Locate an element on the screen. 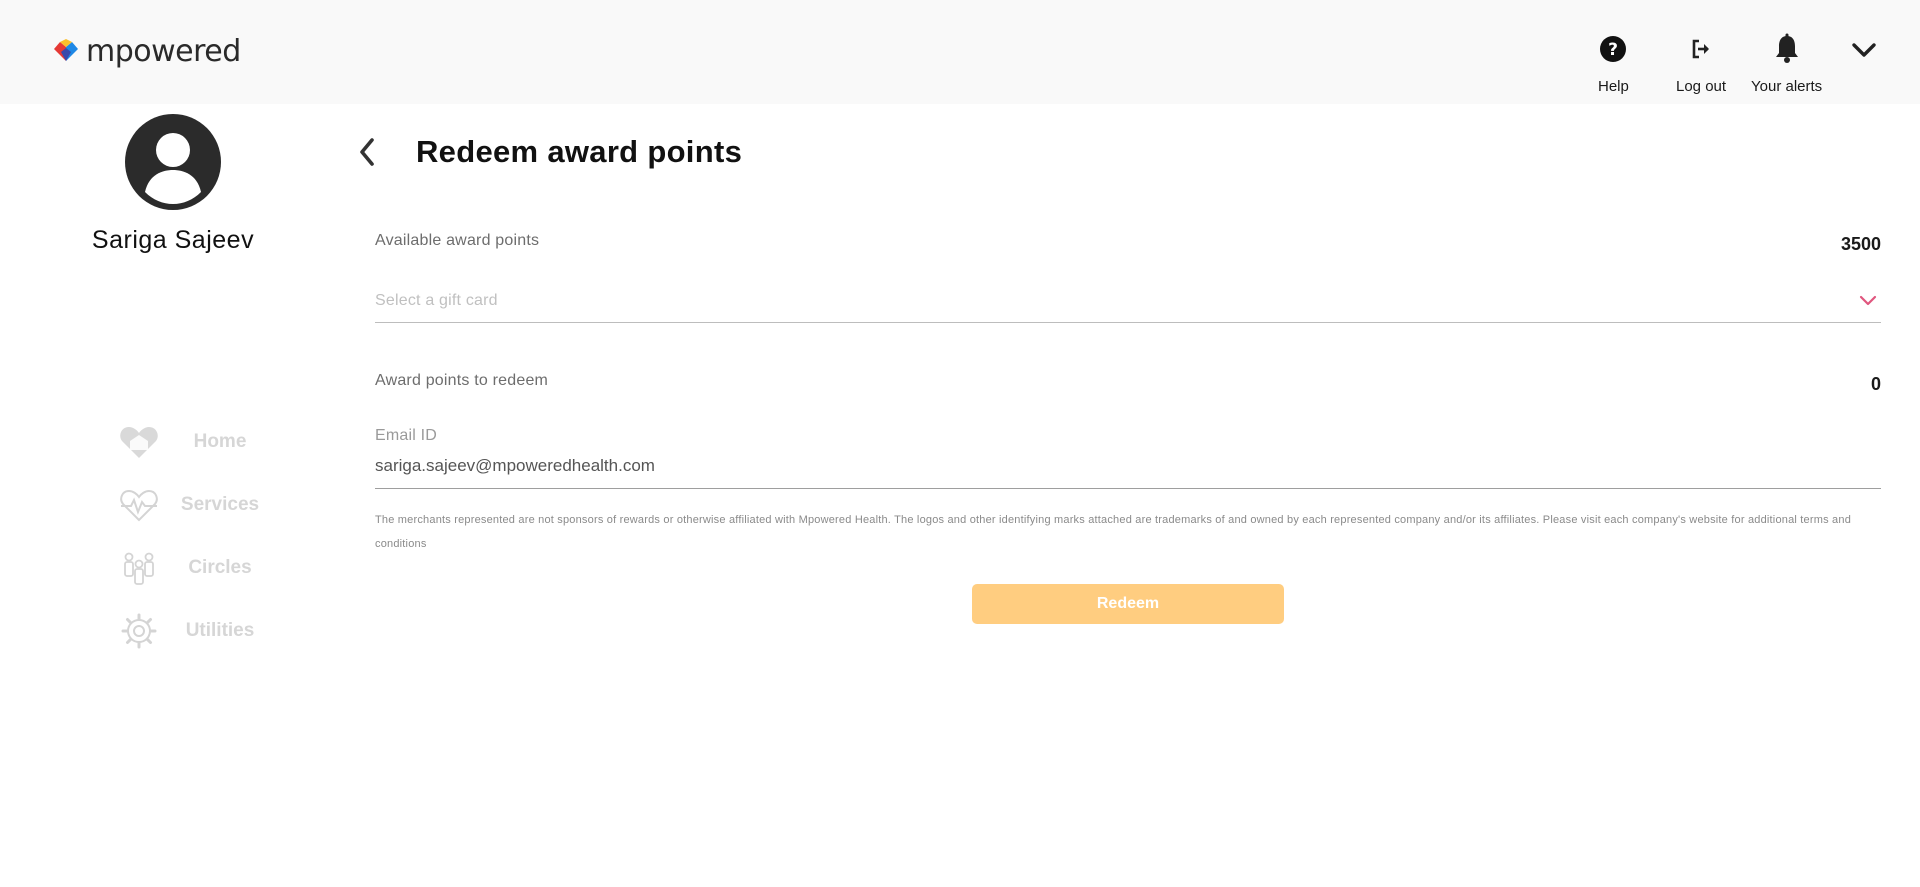 This screenshot has height=887, width=1920. page-header: Redeem award points is located at coordinates (549, 152).